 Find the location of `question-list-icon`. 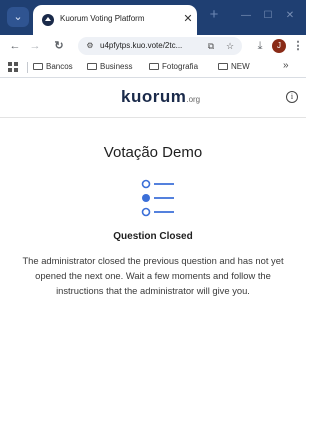

question-list-icon is located at coordinates (157, 198).